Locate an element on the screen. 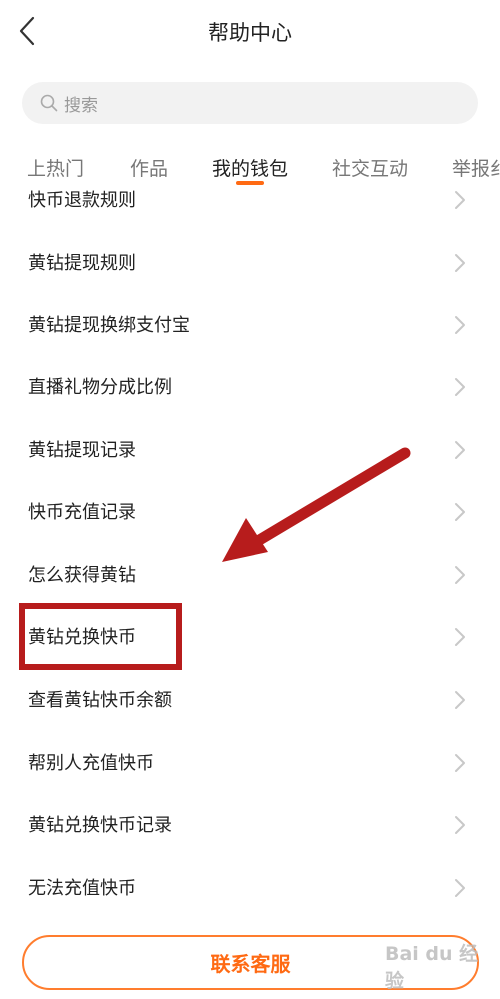 The image size is (500, 999). list-item-label: 查看黄钻快币余额 is located at coordinates (100, 700).